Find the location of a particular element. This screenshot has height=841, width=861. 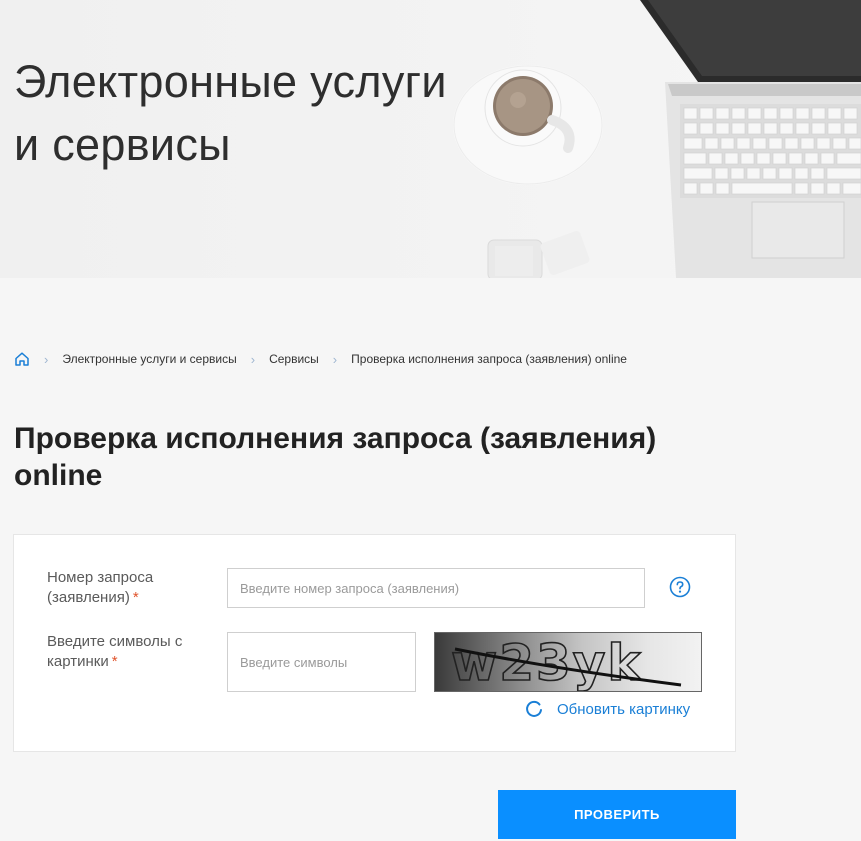

home-icon is located at coordinates (22, 359).